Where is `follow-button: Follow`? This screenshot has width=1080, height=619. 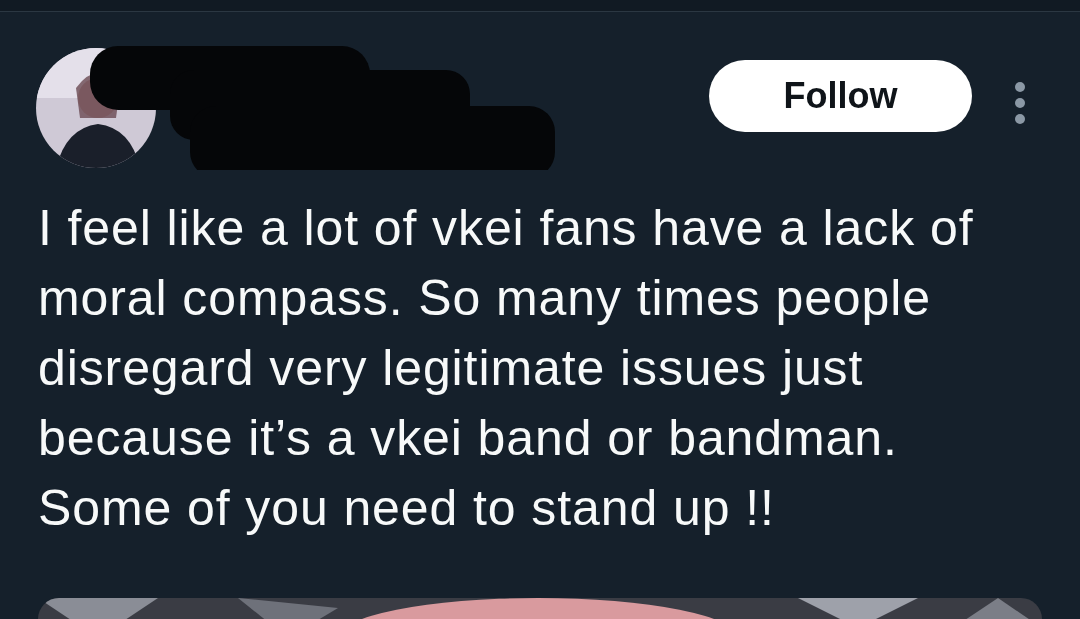 follow-button: Follow is located at coordinates (840, 96).